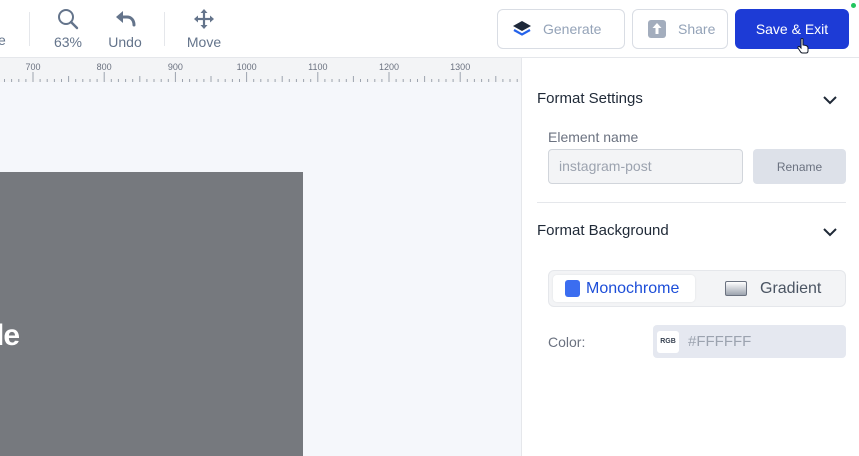 Image resolution: width=859 pixels, height=456 pixels. I want to click on move-icon, so click(204, 21).